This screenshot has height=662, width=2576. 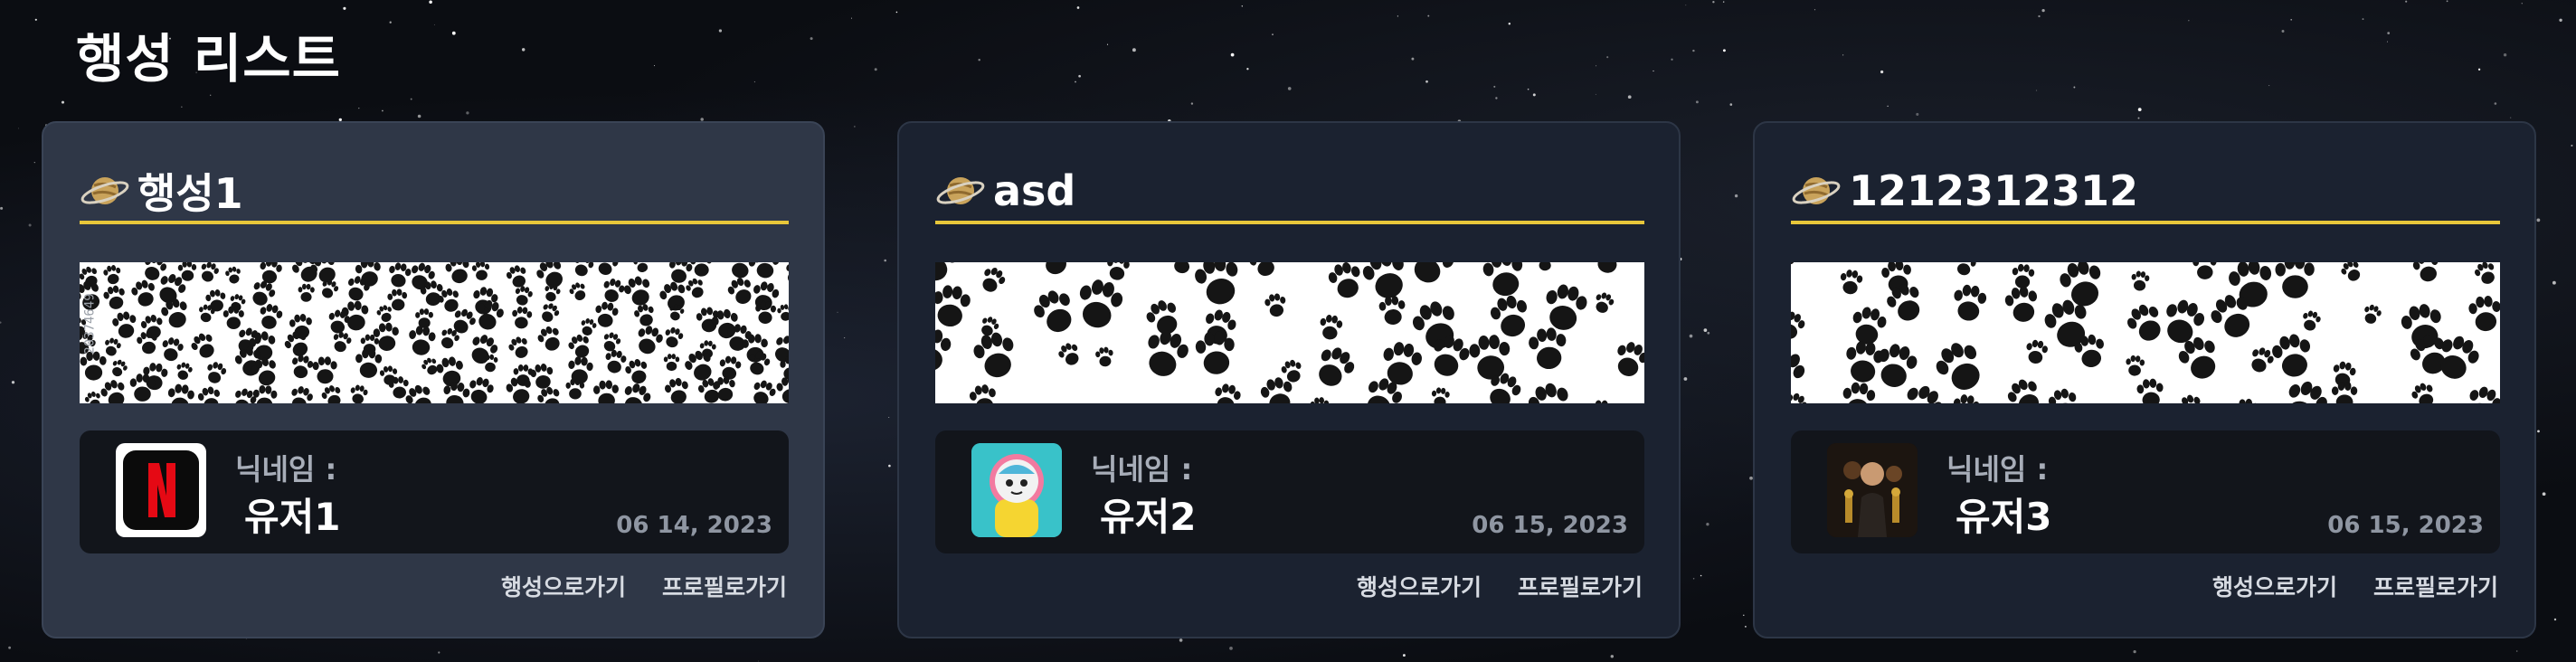 What do you see at coordinates (435, 491) in the screenshot?
I see `user-info-box: 닉네임 : 유저1 06 14, 2023` at bounding box center [435, 491].